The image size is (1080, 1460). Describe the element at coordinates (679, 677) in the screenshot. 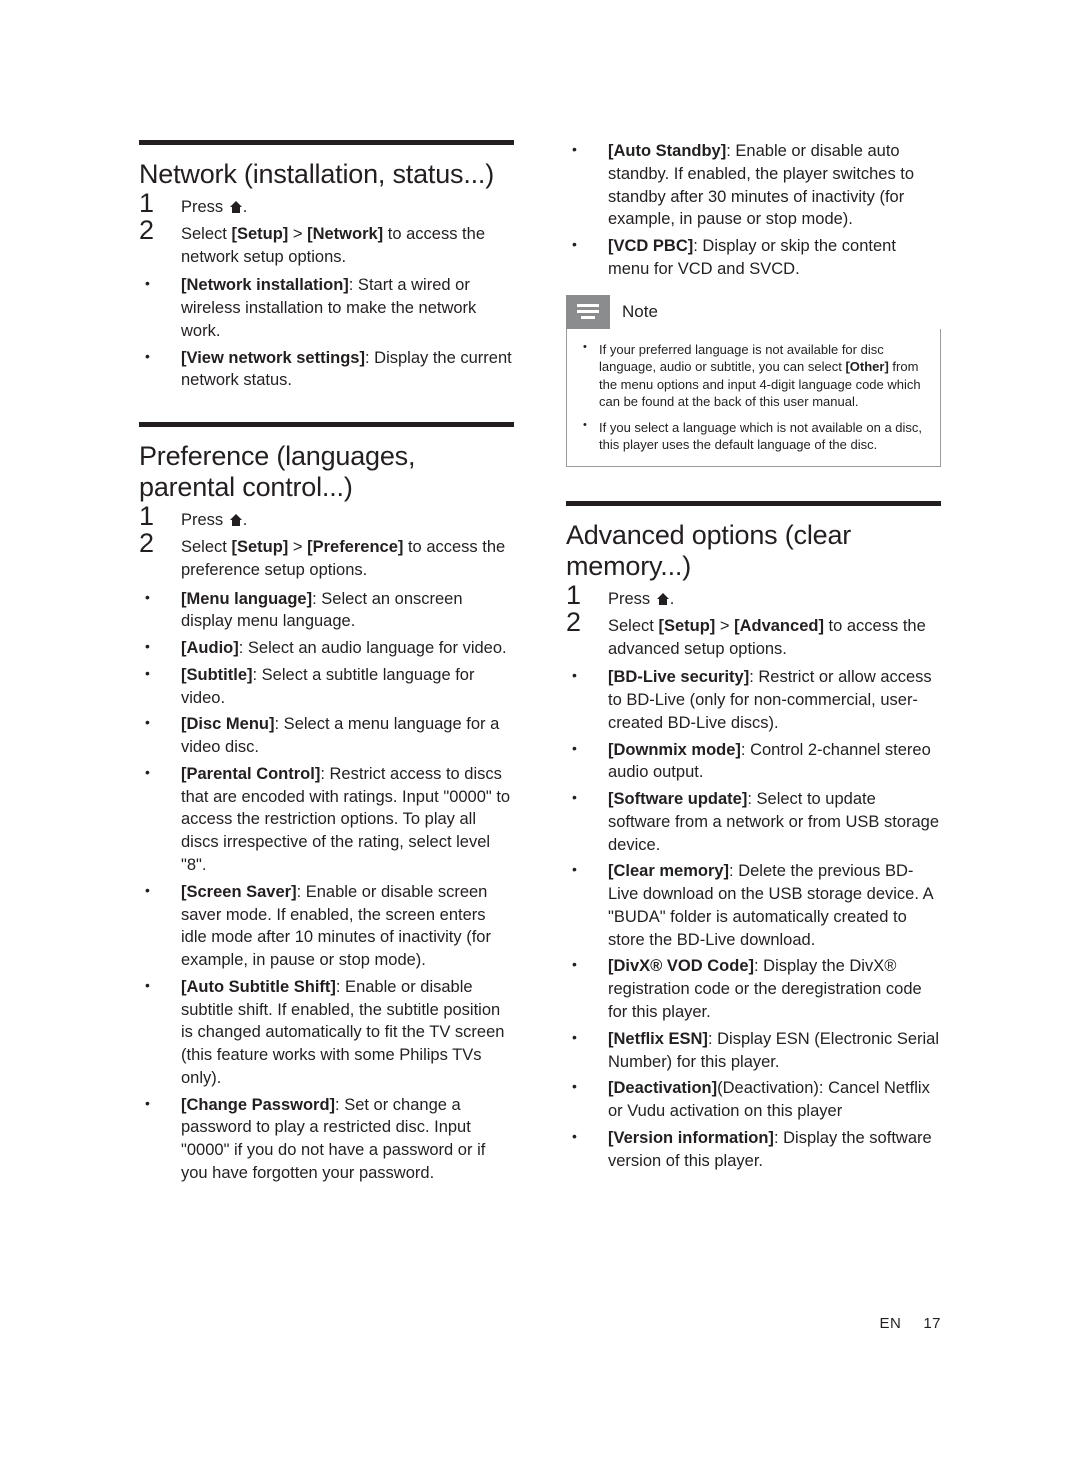

I see `term: [BD-Live security]` at that location.